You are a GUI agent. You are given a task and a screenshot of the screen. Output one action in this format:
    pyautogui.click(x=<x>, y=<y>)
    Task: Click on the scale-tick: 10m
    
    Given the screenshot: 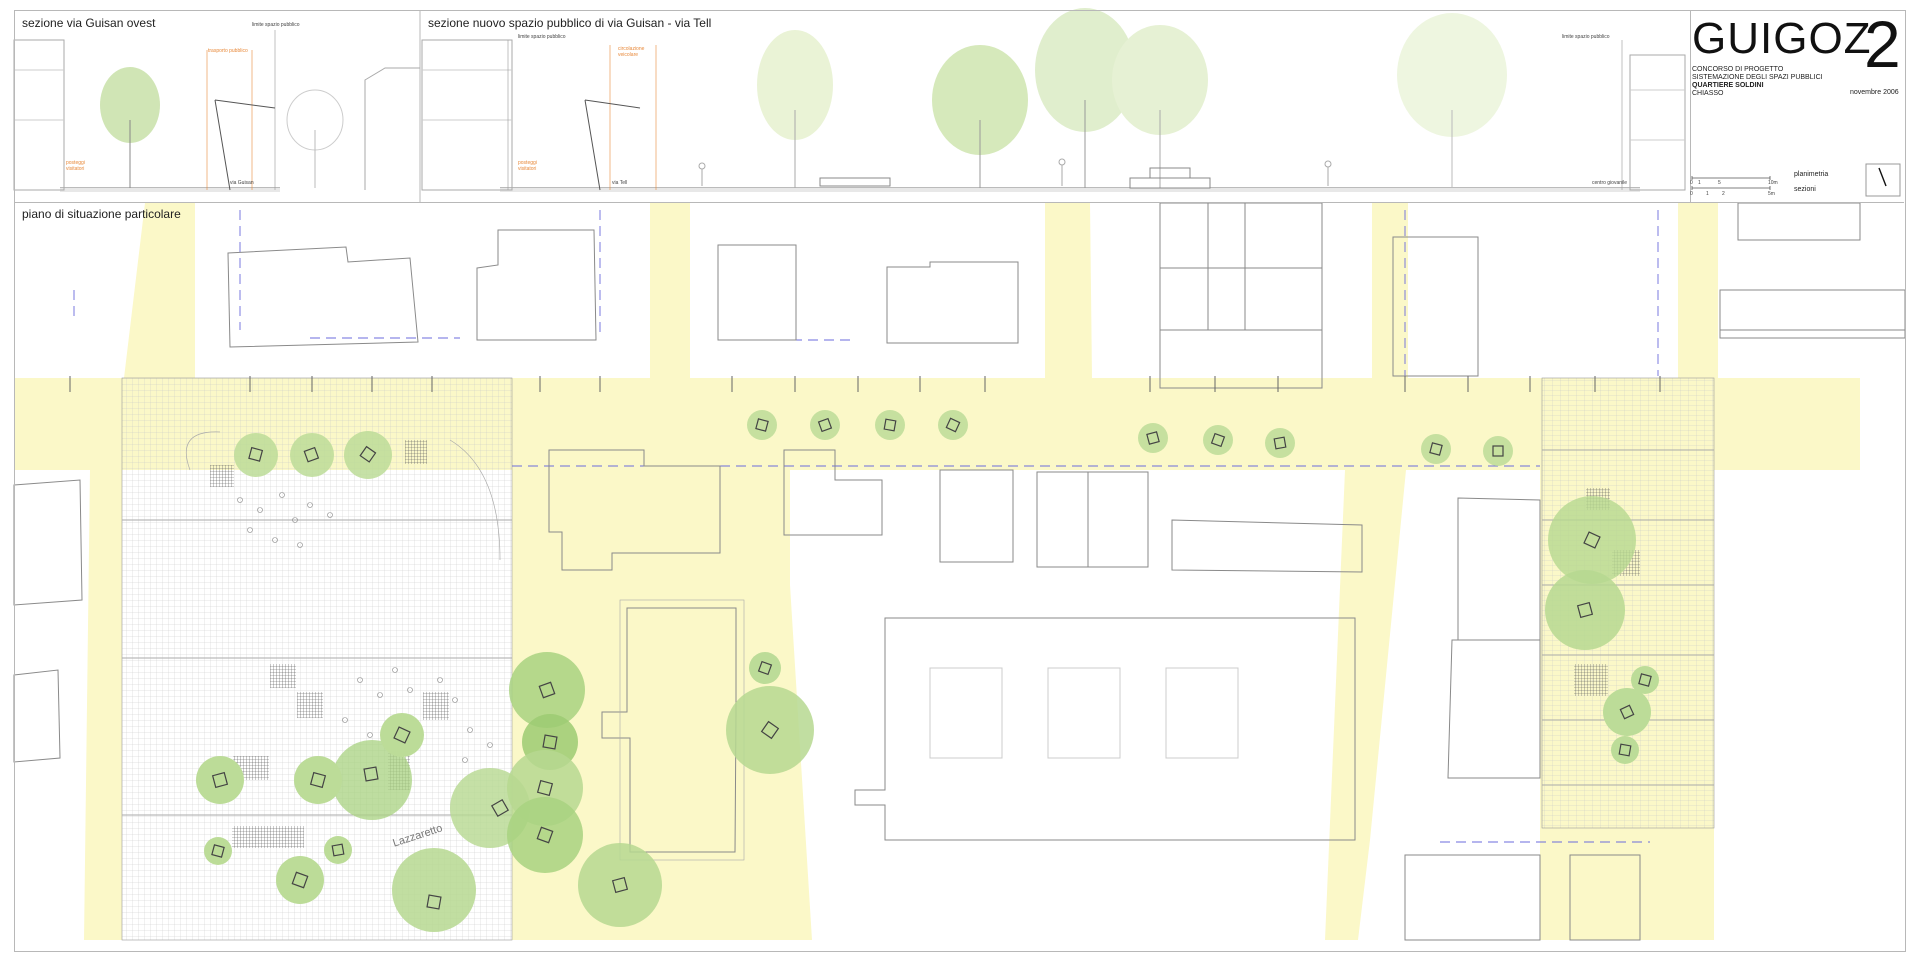 What is the action you would take?
    pyautogui.click(x=1773, y=183)
    